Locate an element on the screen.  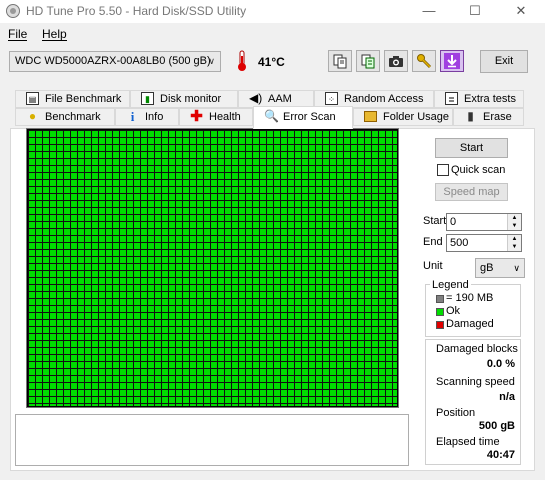
end-spinbox: 500 ▲ ▼ is located at coordinates (484, 243).